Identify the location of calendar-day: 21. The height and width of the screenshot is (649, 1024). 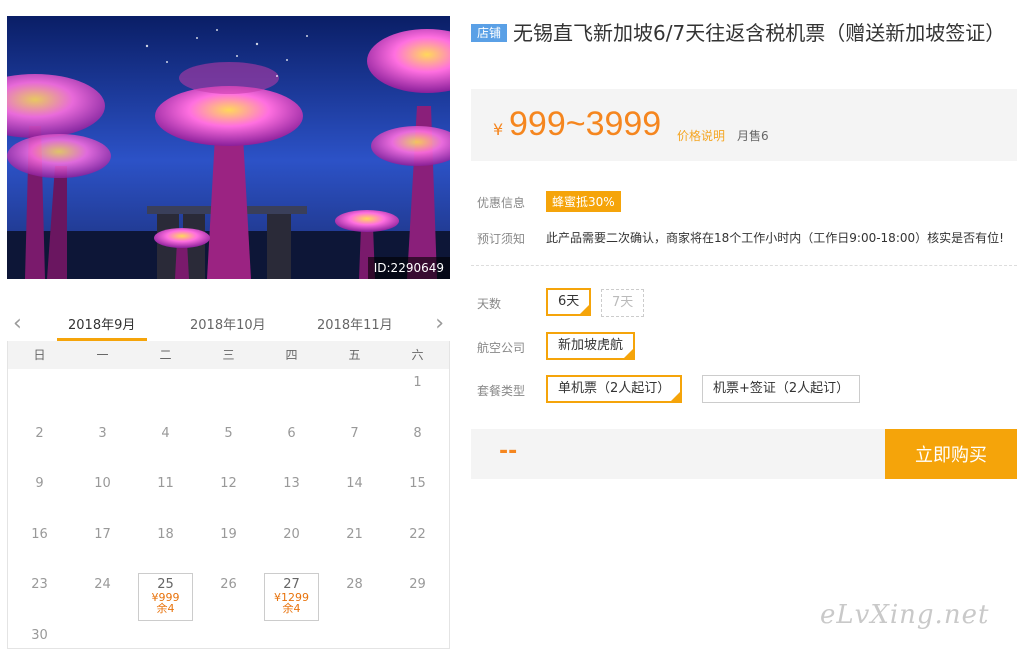
(354, 546).